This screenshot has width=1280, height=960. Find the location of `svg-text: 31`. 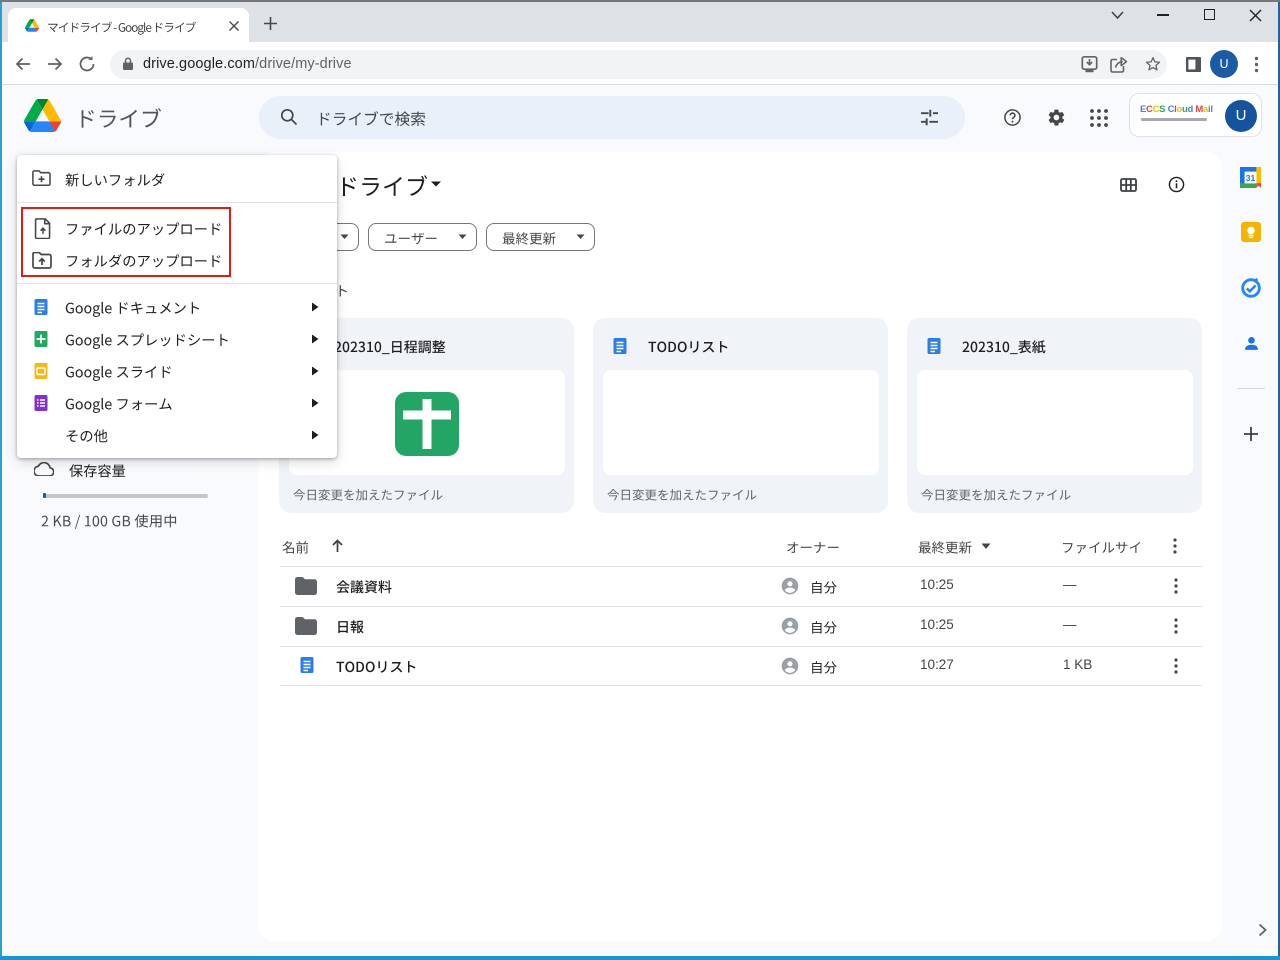

svg-text: 31 is located at coordinates (1251, 178).